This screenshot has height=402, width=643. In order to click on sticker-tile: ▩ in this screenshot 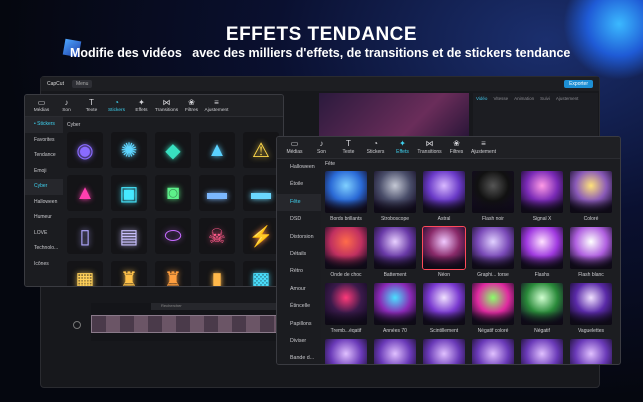, I will do `click(261, 273)`.